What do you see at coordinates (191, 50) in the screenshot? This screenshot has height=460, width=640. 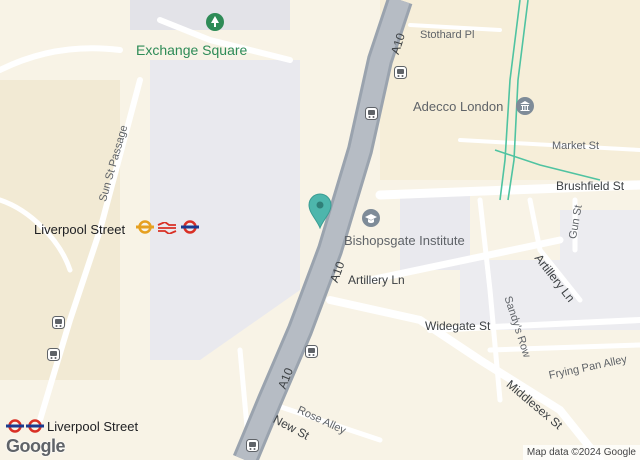 I see `place-label-exchange-square: Exchange Square` at bounding box center [191, 50].